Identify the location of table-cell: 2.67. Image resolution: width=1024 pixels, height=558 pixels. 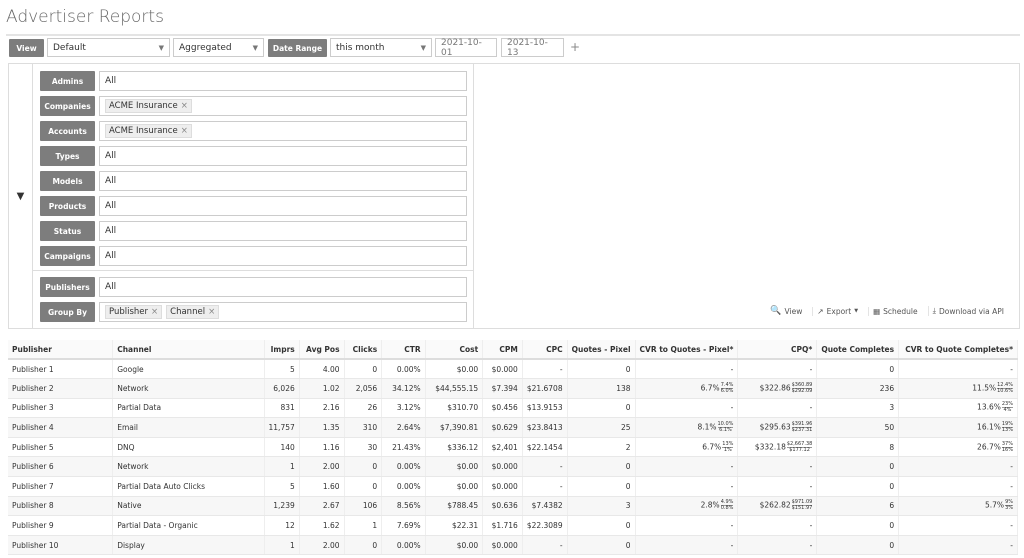
(322, 506).